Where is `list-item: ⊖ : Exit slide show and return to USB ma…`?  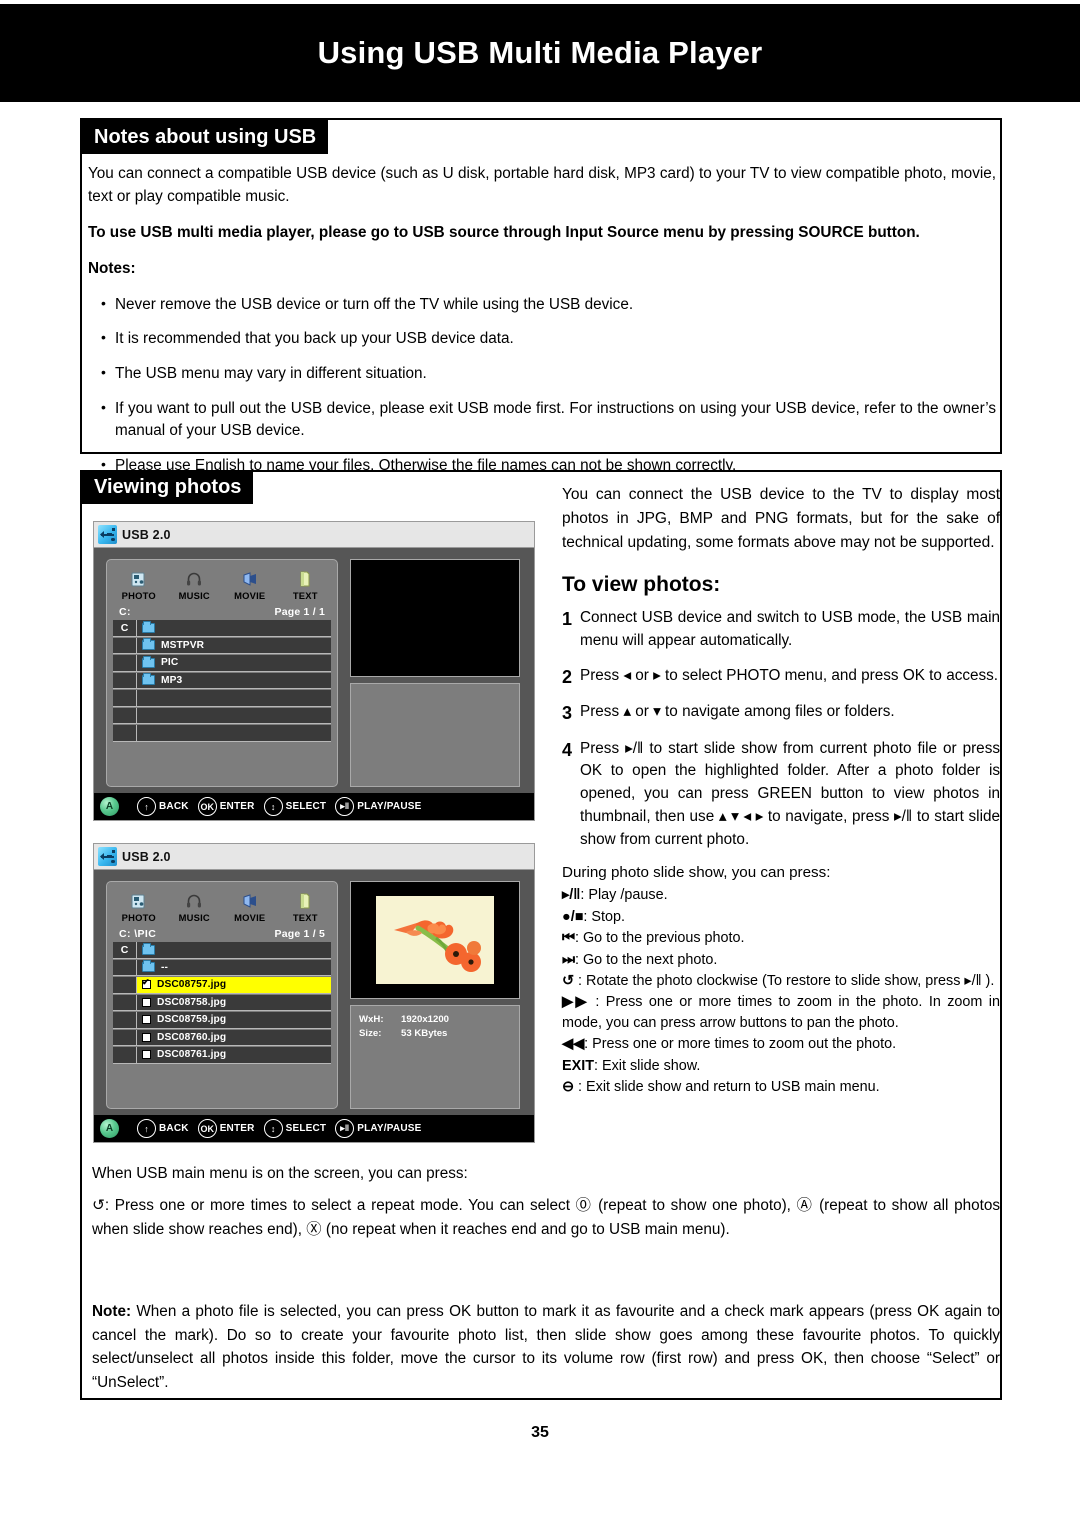
list-item: ⊖ : Exit slide show and return to USB ma… is located at coordinates (781, 1087).